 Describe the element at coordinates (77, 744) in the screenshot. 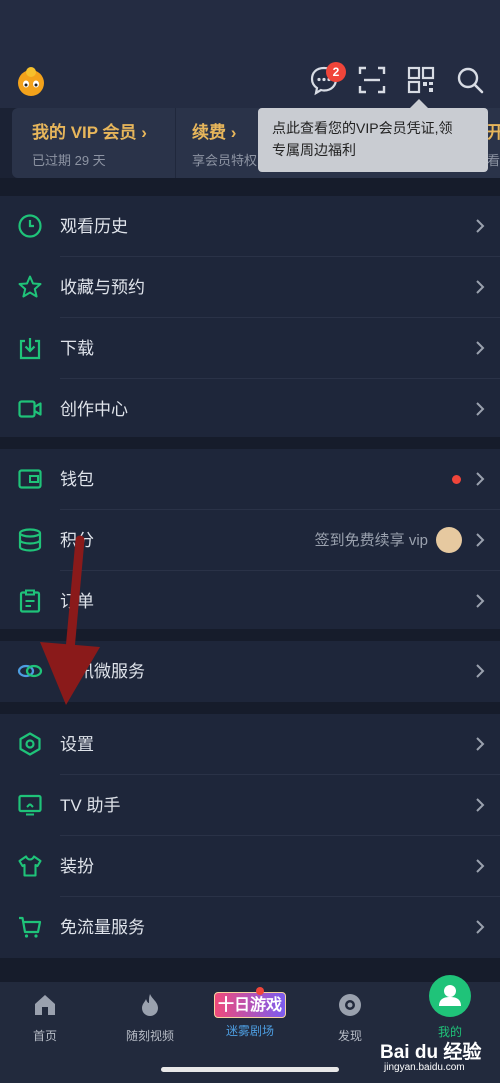

I see `menu-label-settings: 设置` at that location.